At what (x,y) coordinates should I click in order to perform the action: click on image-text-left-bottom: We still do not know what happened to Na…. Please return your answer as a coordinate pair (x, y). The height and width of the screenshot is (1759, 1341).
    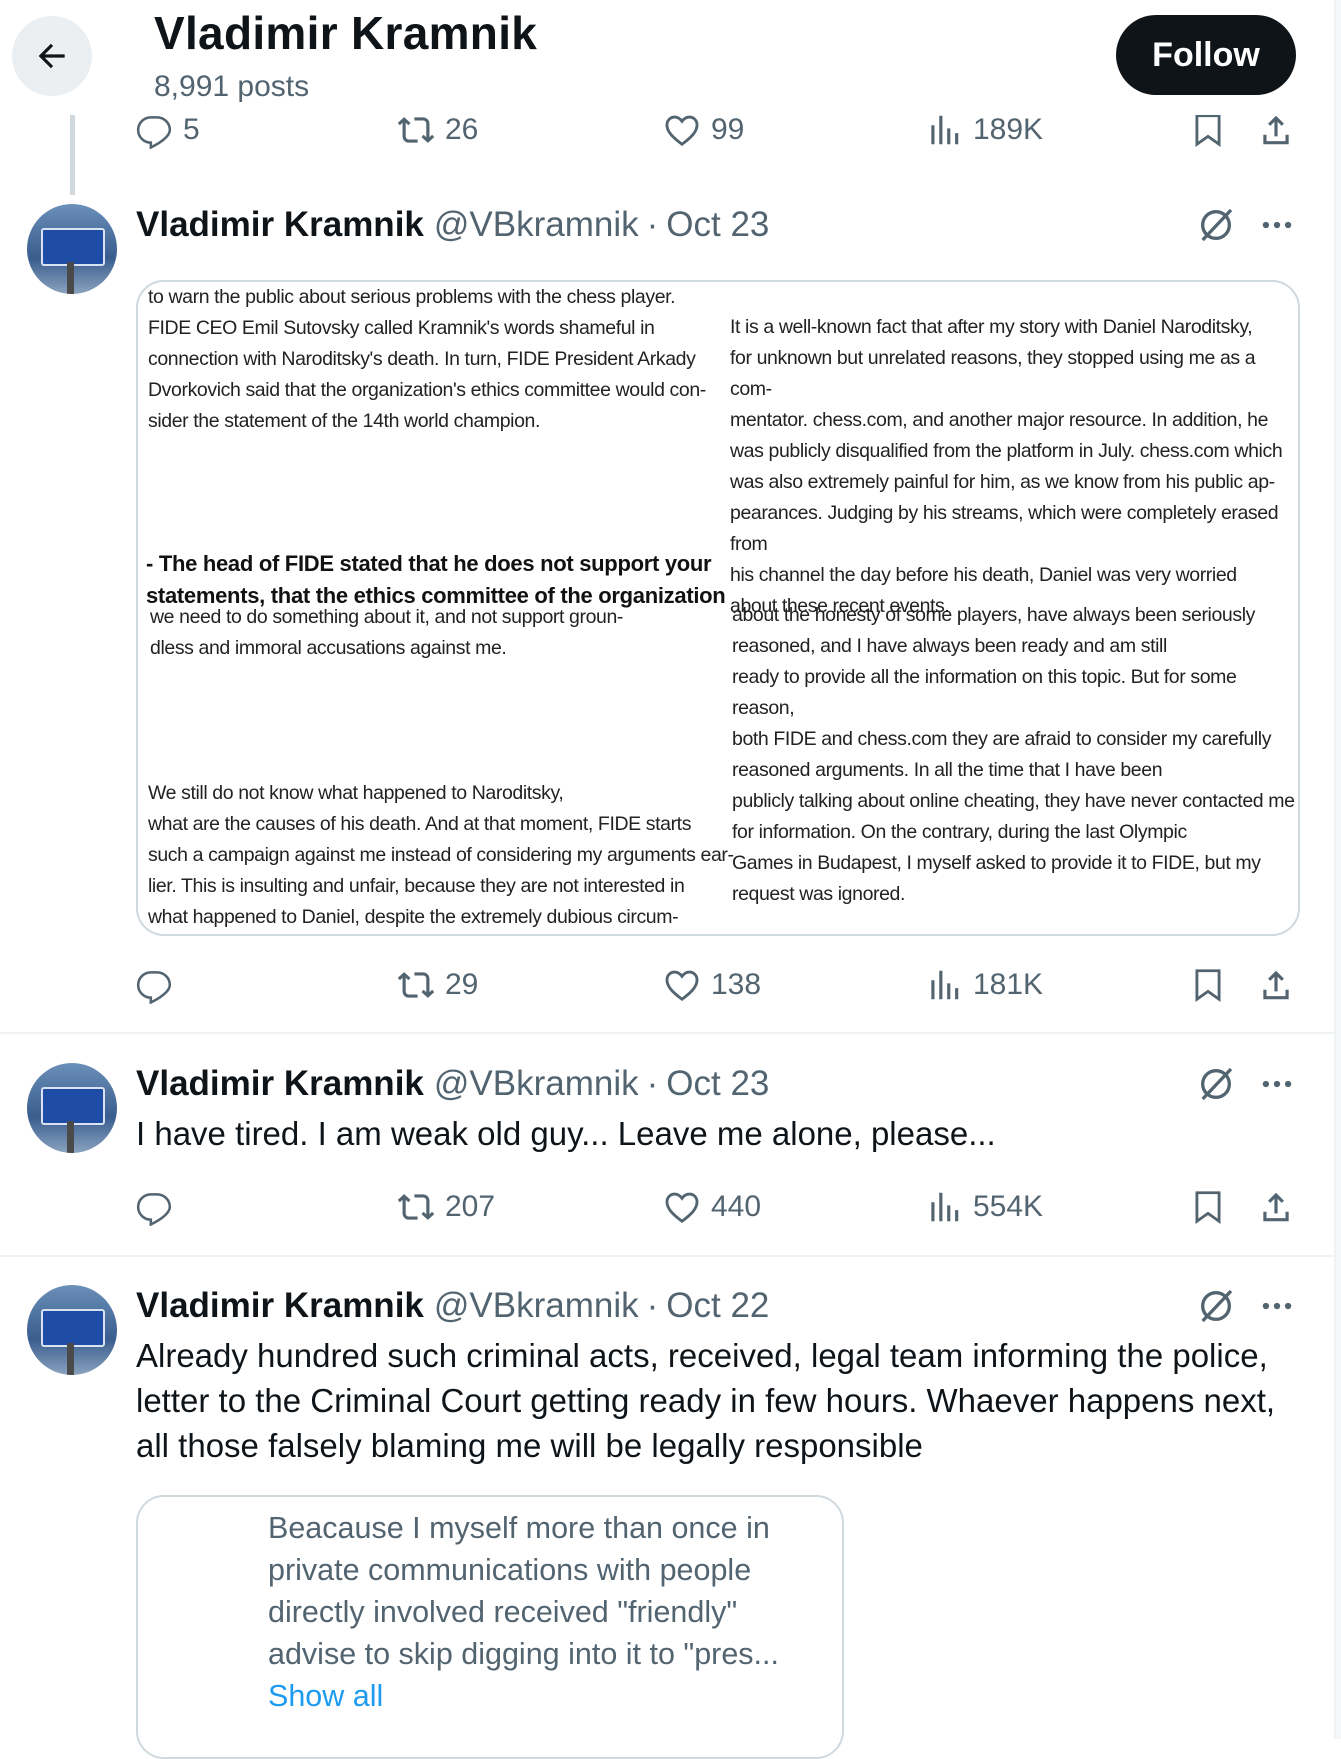
    Looking at the image, I should click on (441, 855).